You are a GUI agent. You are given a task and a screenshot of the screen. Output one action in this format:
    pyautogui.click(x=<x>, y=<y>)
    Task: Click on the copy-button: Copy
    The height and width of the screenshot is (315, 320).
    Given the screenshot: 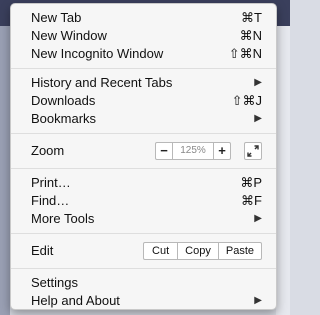 What is the action you would take?
    pyautogui.click(x=198, y=251)
    